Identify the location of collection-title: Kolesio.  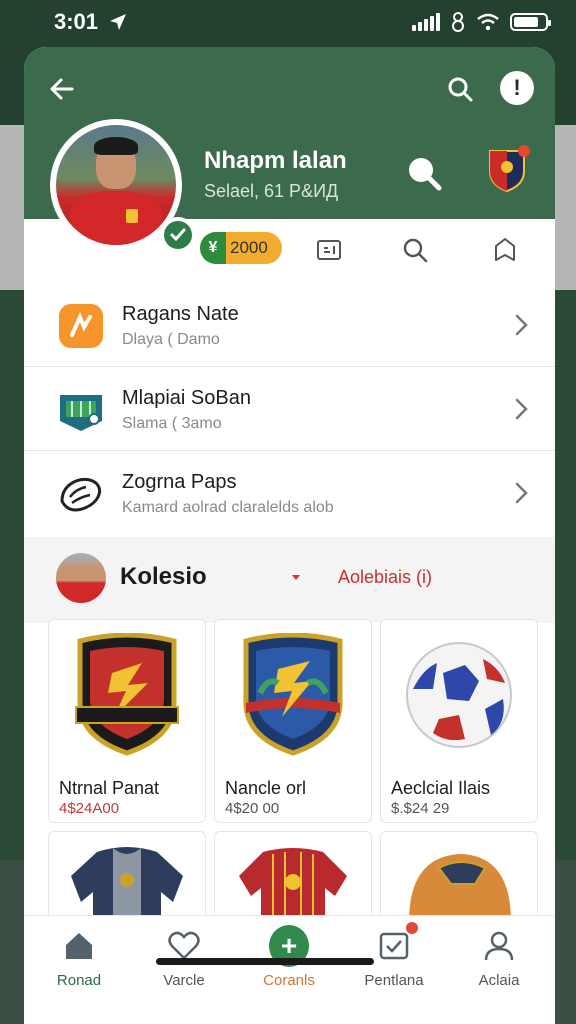
(163, 576).